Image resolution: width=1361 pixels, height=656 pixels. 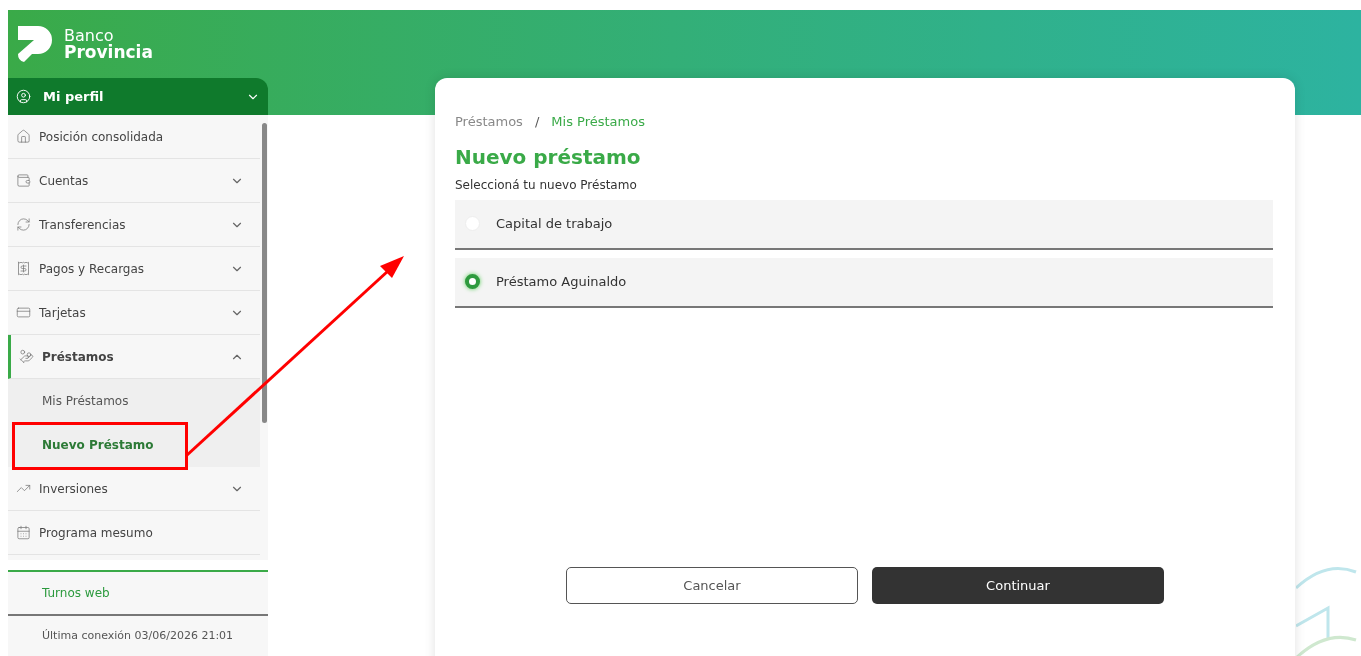 What do you see at coordinates (864, 282) in the screenshot?
I see `loan-option: Préstamo Aguinaldo` at bounding box center [864, 282].